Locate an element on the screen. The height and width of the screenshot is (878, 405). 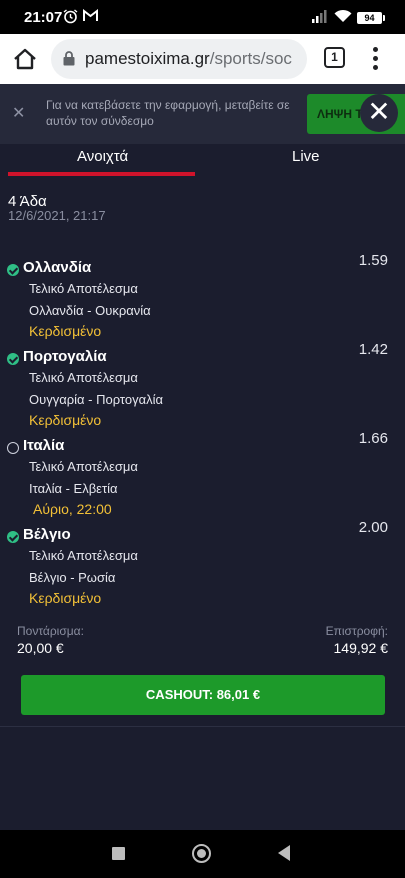
open-circle-icon is located at coordinates (13, 448).